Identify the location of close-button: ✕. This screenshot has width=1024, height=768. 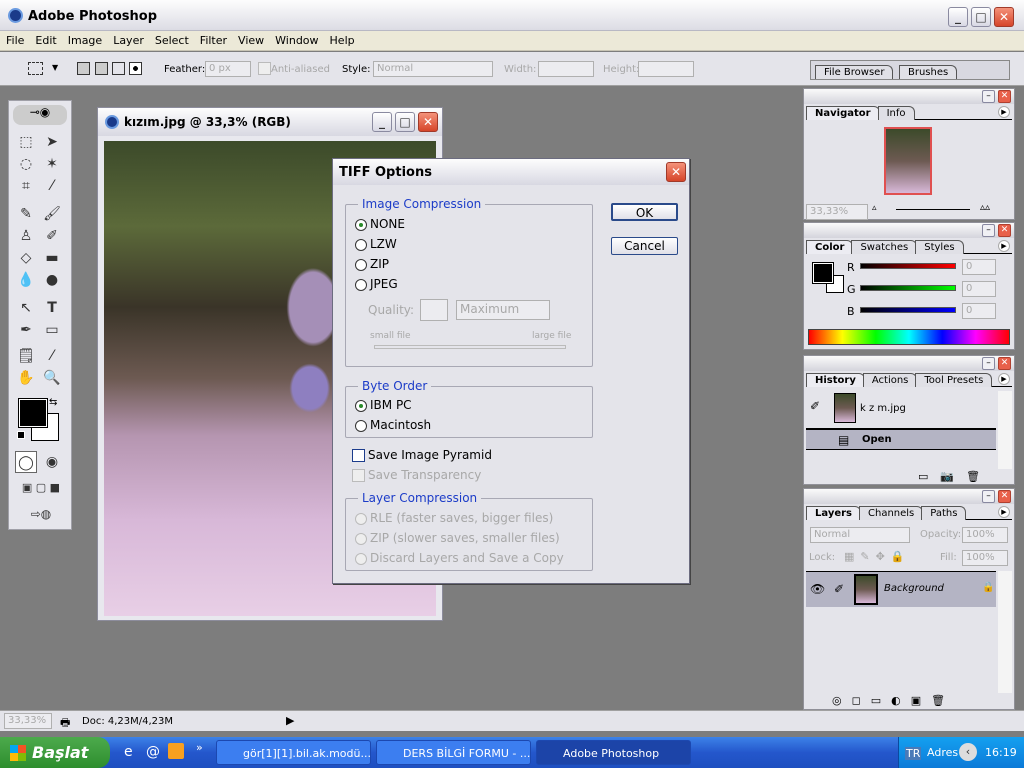
(1004, 17).